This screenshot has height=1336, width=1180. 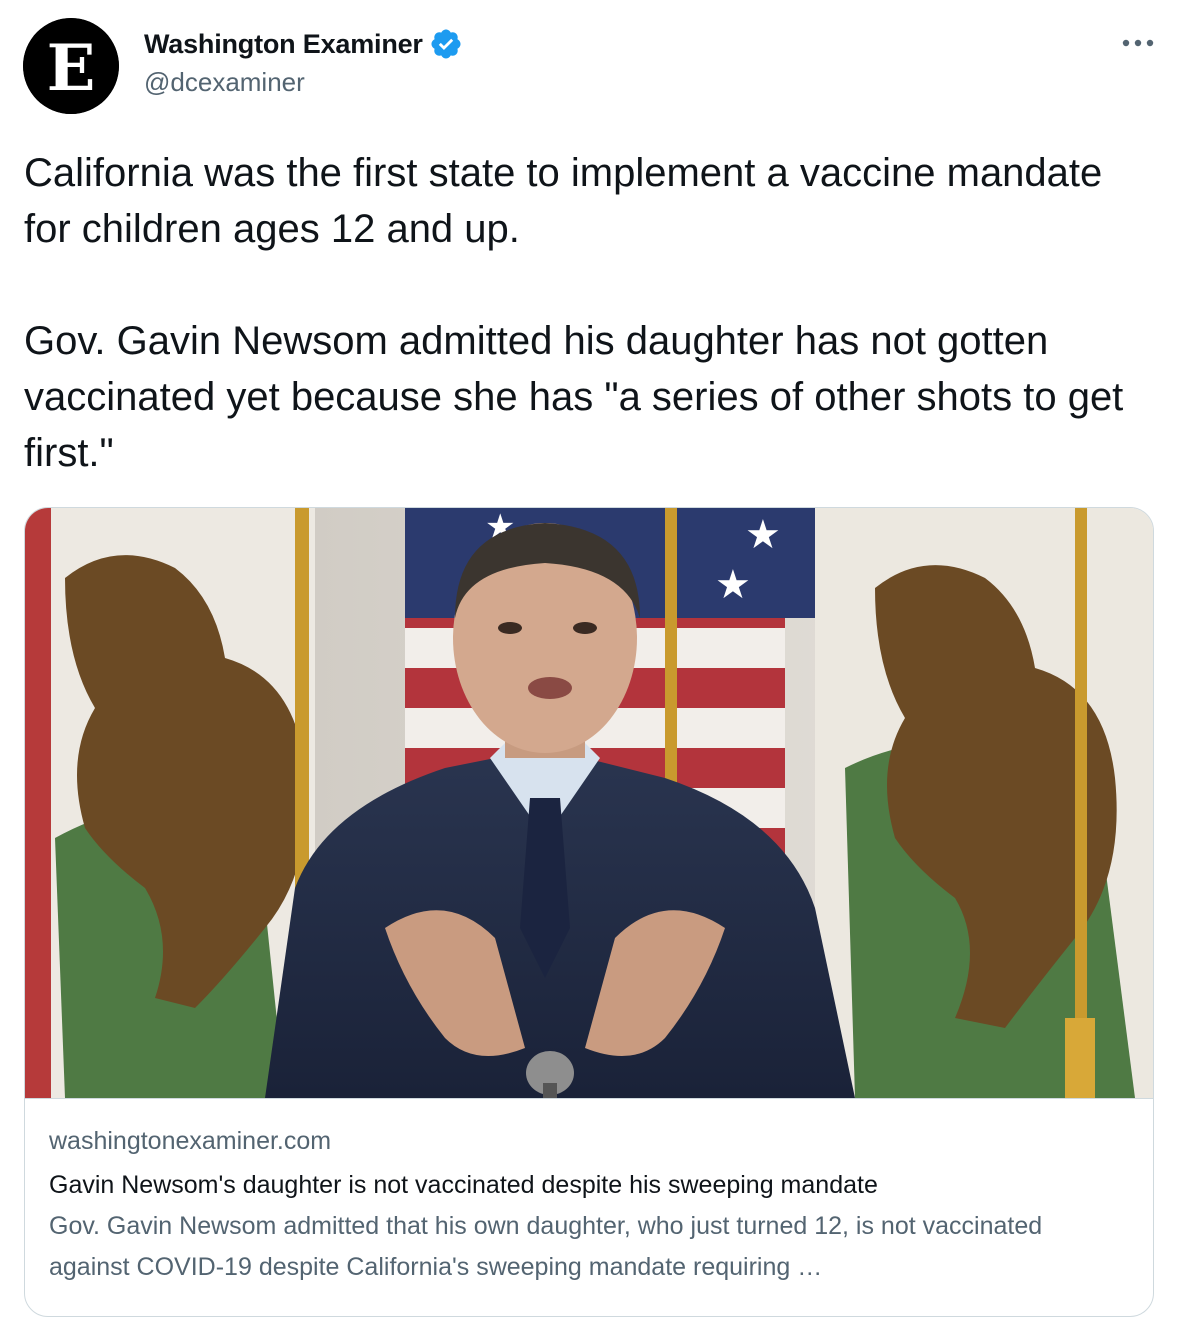 What do you see at coordinates (190, 1141) in the screenshot?
I see `link-card-domain: washingtonexaminer.com` at bounding box center [190, 1141].